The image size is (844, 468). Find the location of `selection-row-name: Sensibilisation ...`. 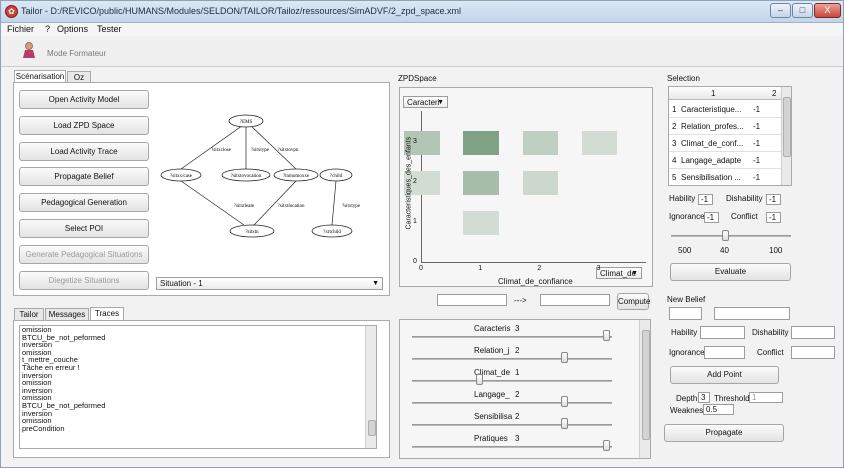

selection-row-name: Sensibilisation ... is located at coordinates (711, 177).